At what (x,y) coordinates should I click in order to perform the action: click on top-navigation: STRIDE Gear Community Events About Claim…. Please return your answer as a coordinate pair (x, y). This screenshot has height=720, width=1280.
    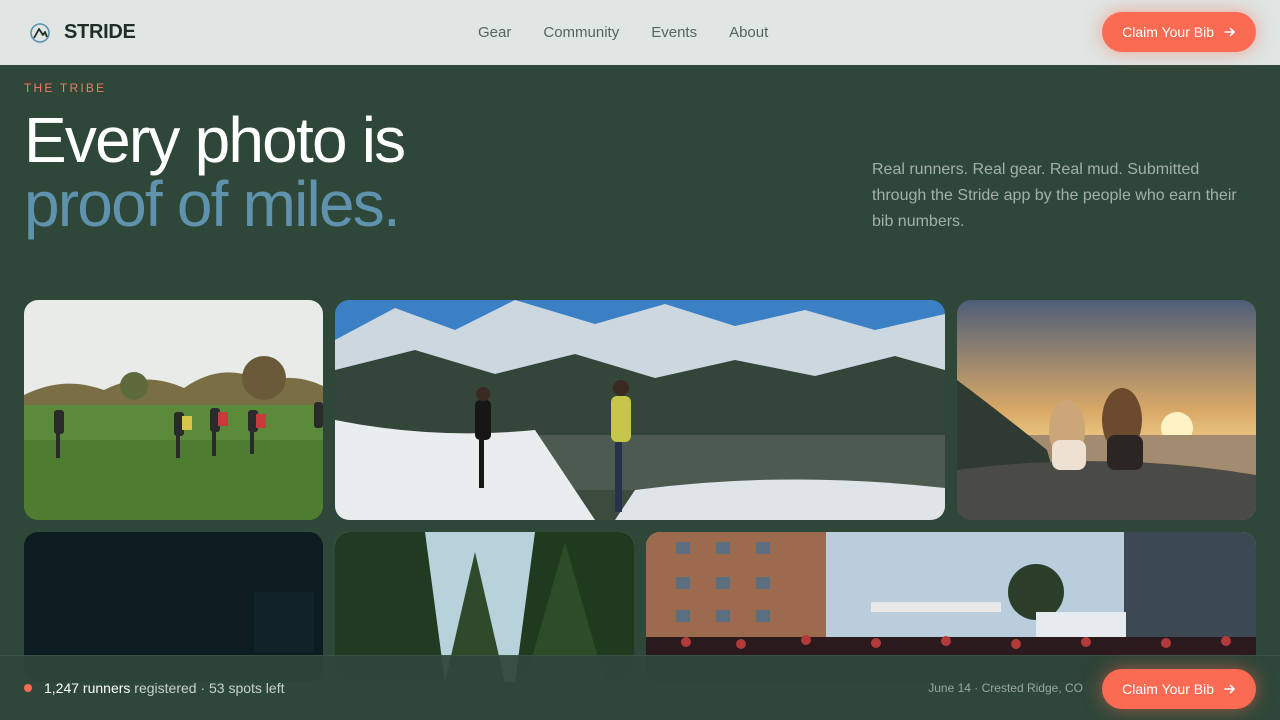
    Looking at the image, I should click on (640, 32).